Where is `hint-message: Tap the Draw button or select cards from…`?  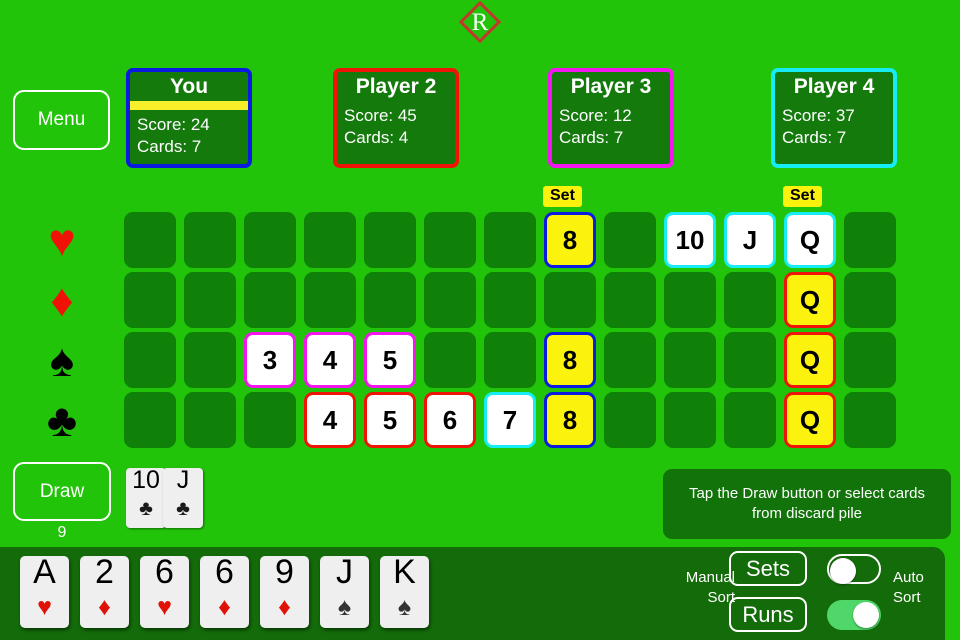
hint-message: Tap the Draw button or select cards from… is located at coordinates (807, 504).